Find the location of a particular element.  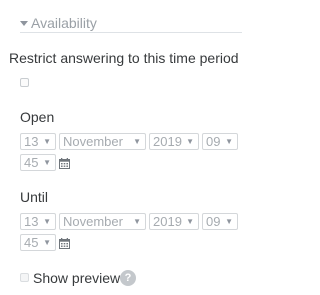

until-year-select: 2019 ▼ is located at coordinates (174, 221).